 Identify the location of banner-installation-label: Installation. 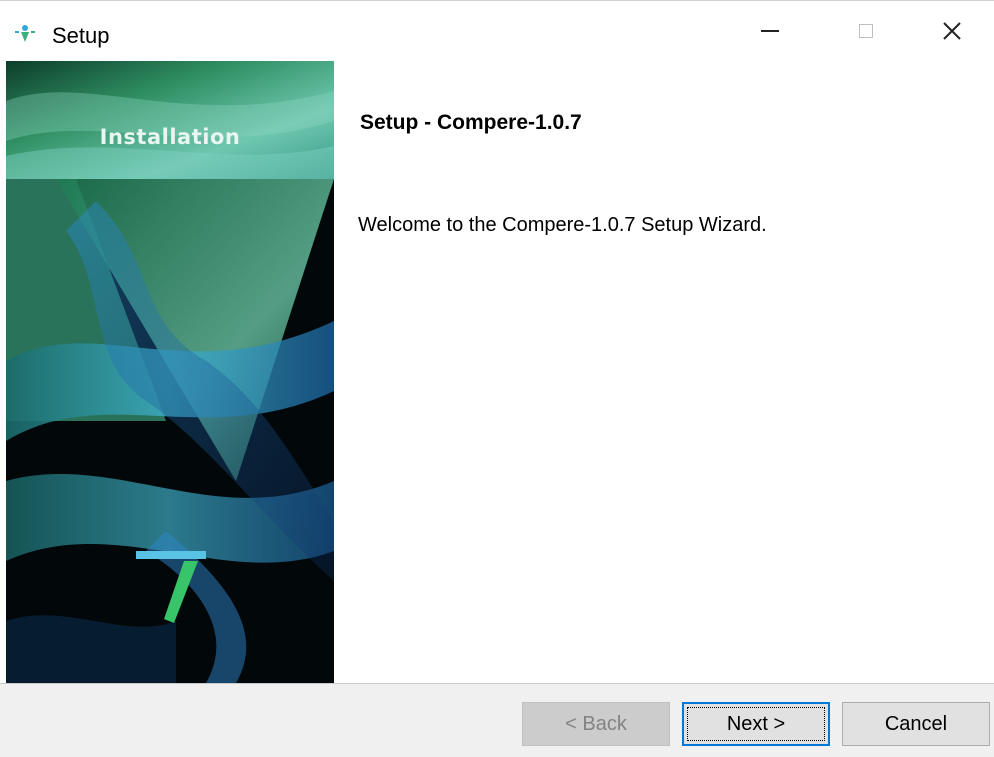
(170, 137).